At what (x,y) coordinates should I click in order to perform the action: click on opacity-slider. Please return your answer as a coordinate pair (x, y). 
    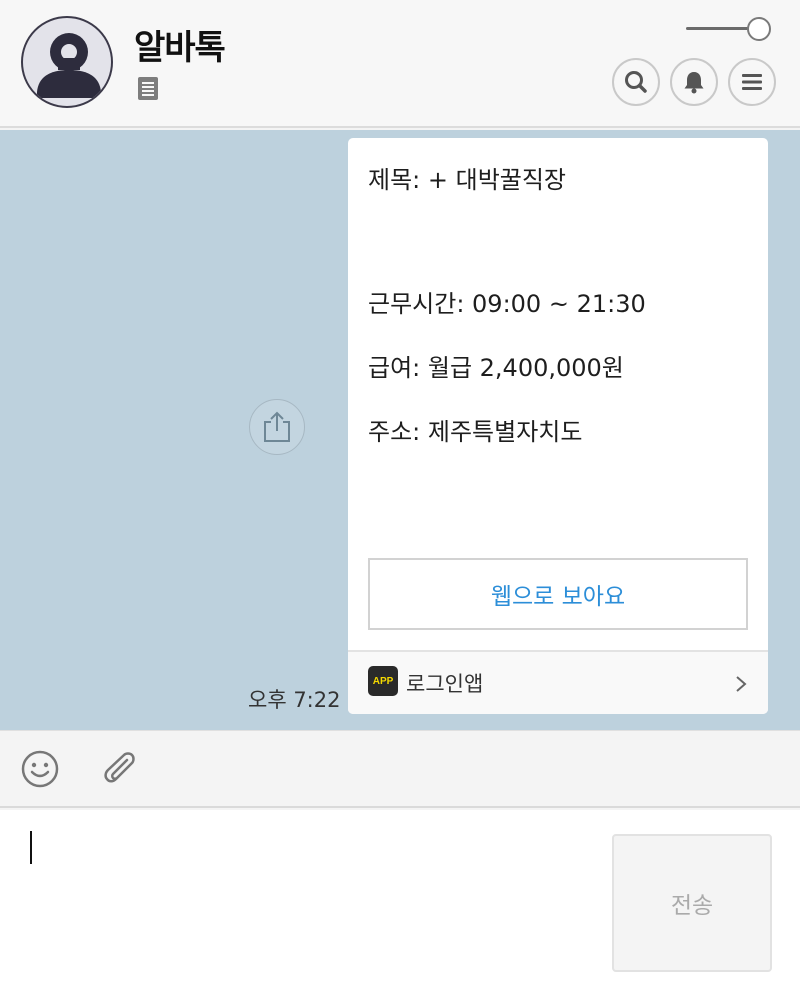
    Looking at the image, I should click on (729, 29).